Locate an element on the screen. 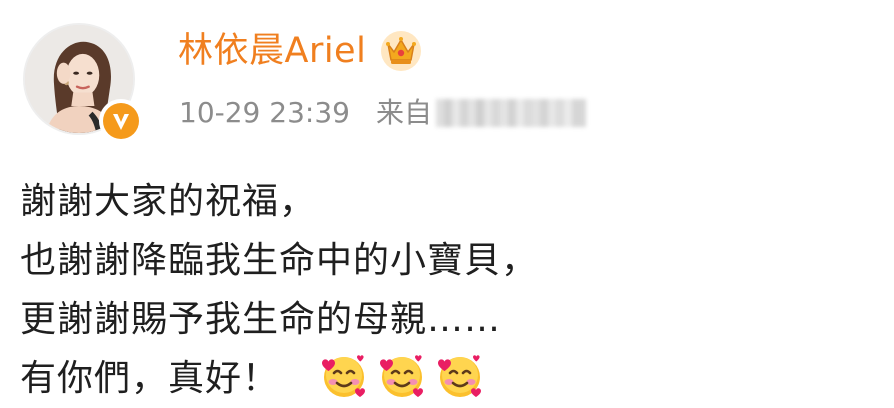 Image resolution: width=894 pixels, height=408 pixels. crown-vip-icon is located at coordinates (401, 51).